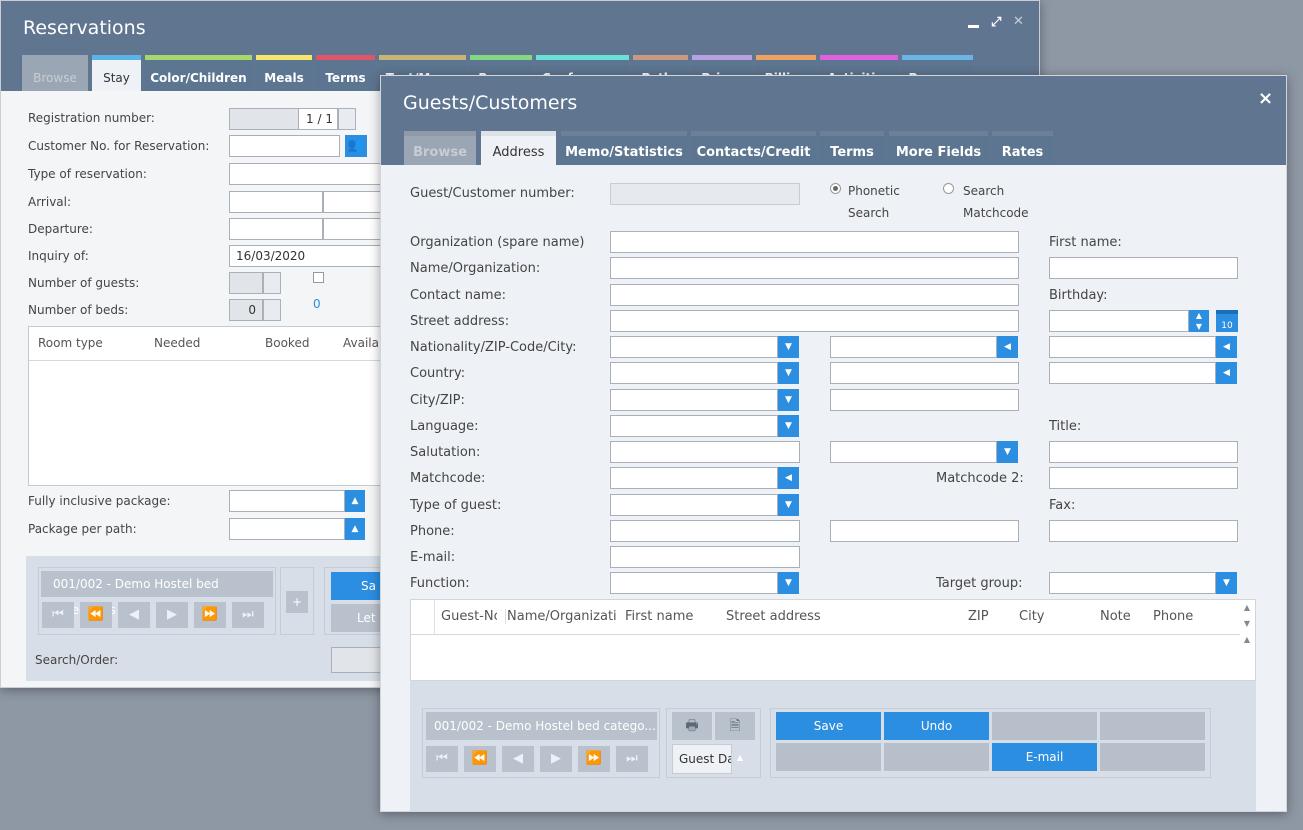  Describe the element at coordinates (878, 202) in the screenshot. I see `phonetic-search-label: Phonetic Search` at that location.